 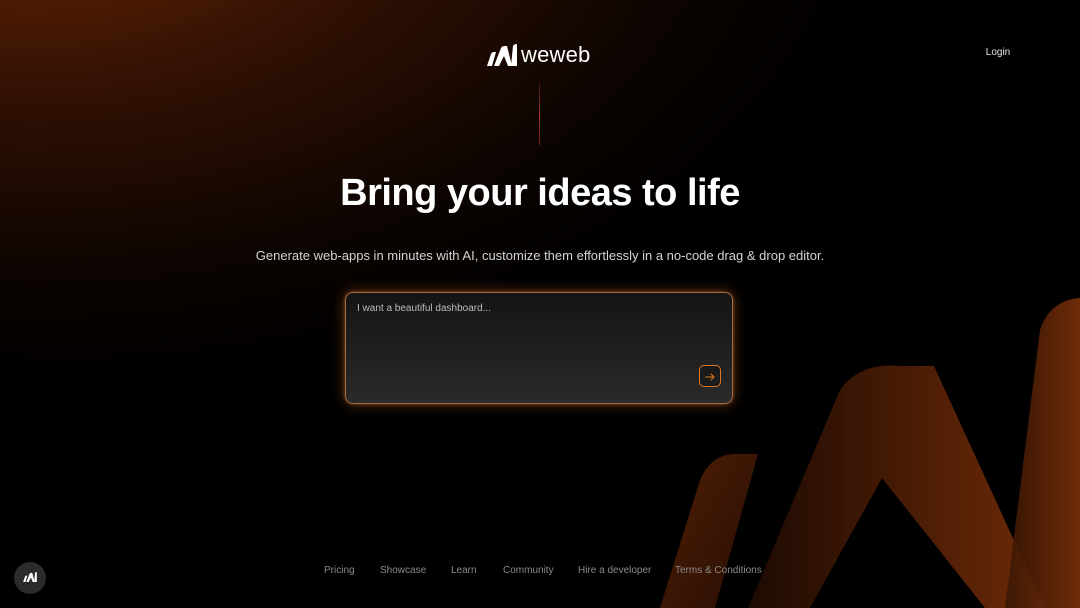 I want to click on footer-link-showcase: Showcase, so click(x=403, y=570).